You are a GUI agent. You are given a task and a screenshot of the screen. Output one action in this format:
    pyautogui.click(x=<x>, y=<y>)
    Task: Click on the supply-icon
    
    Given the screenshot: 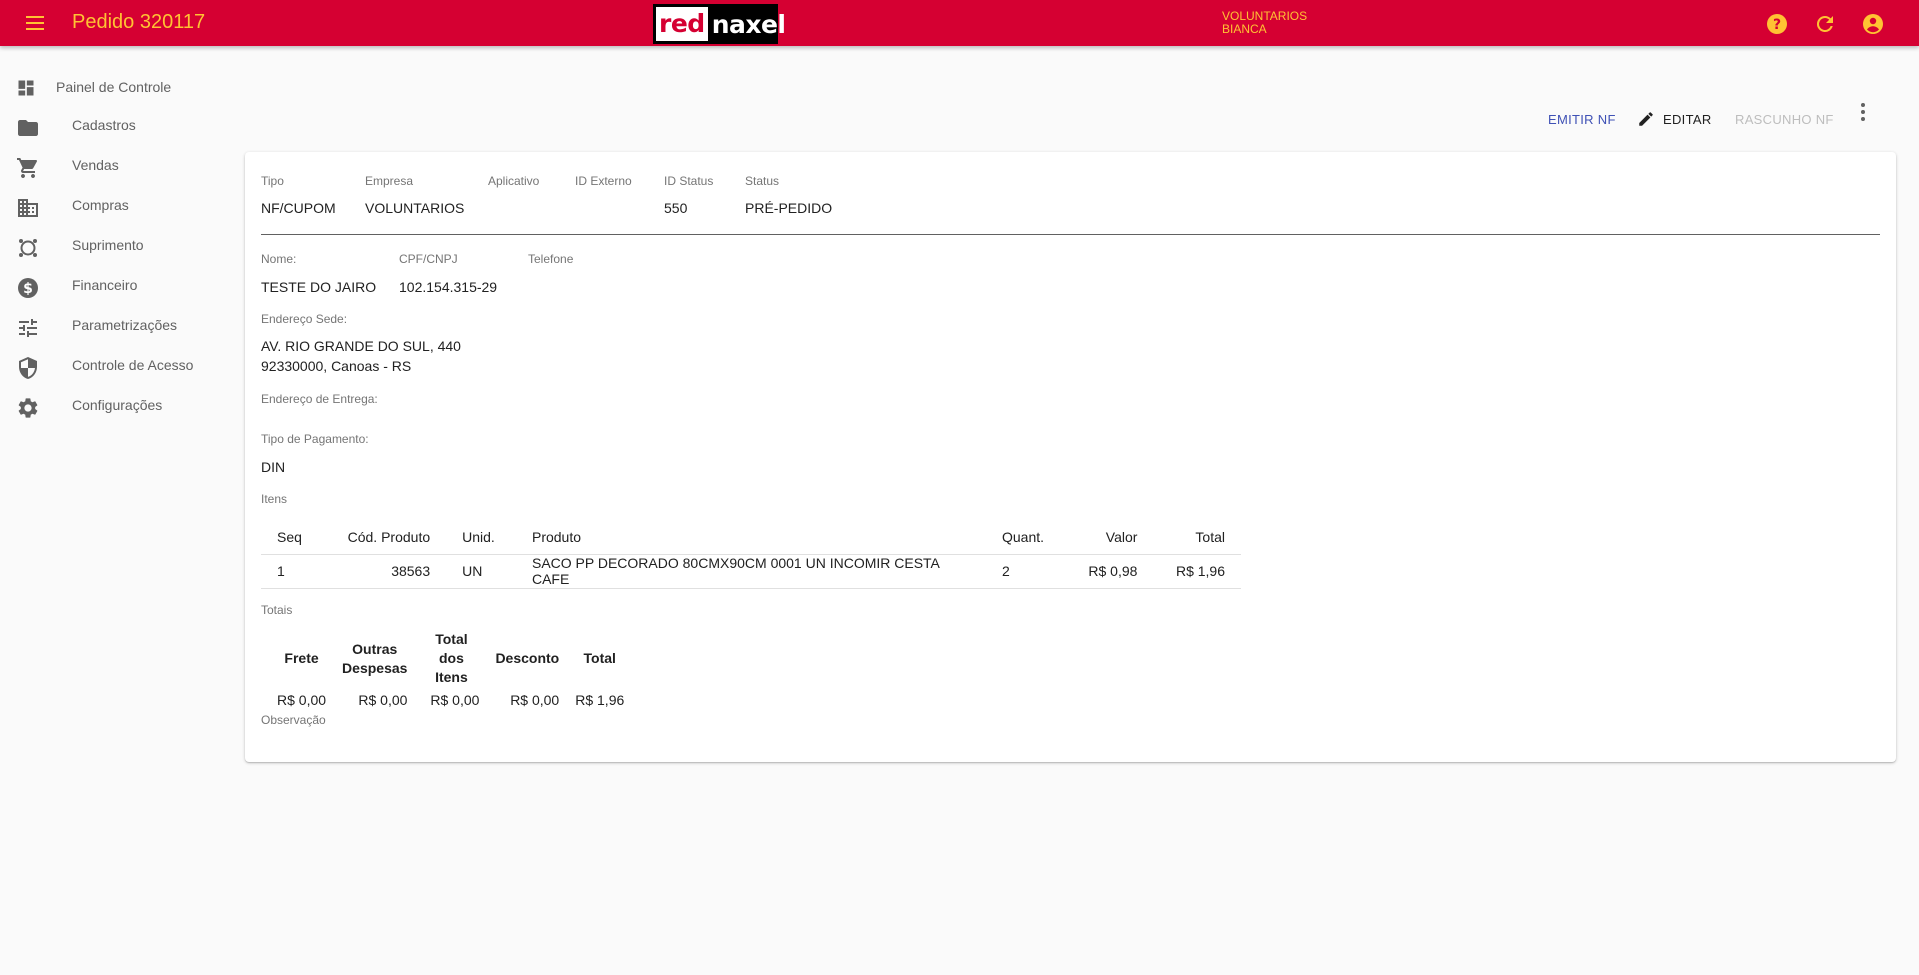 What is the action you would take?
    pyautogui.click(x=28, y=248)
    